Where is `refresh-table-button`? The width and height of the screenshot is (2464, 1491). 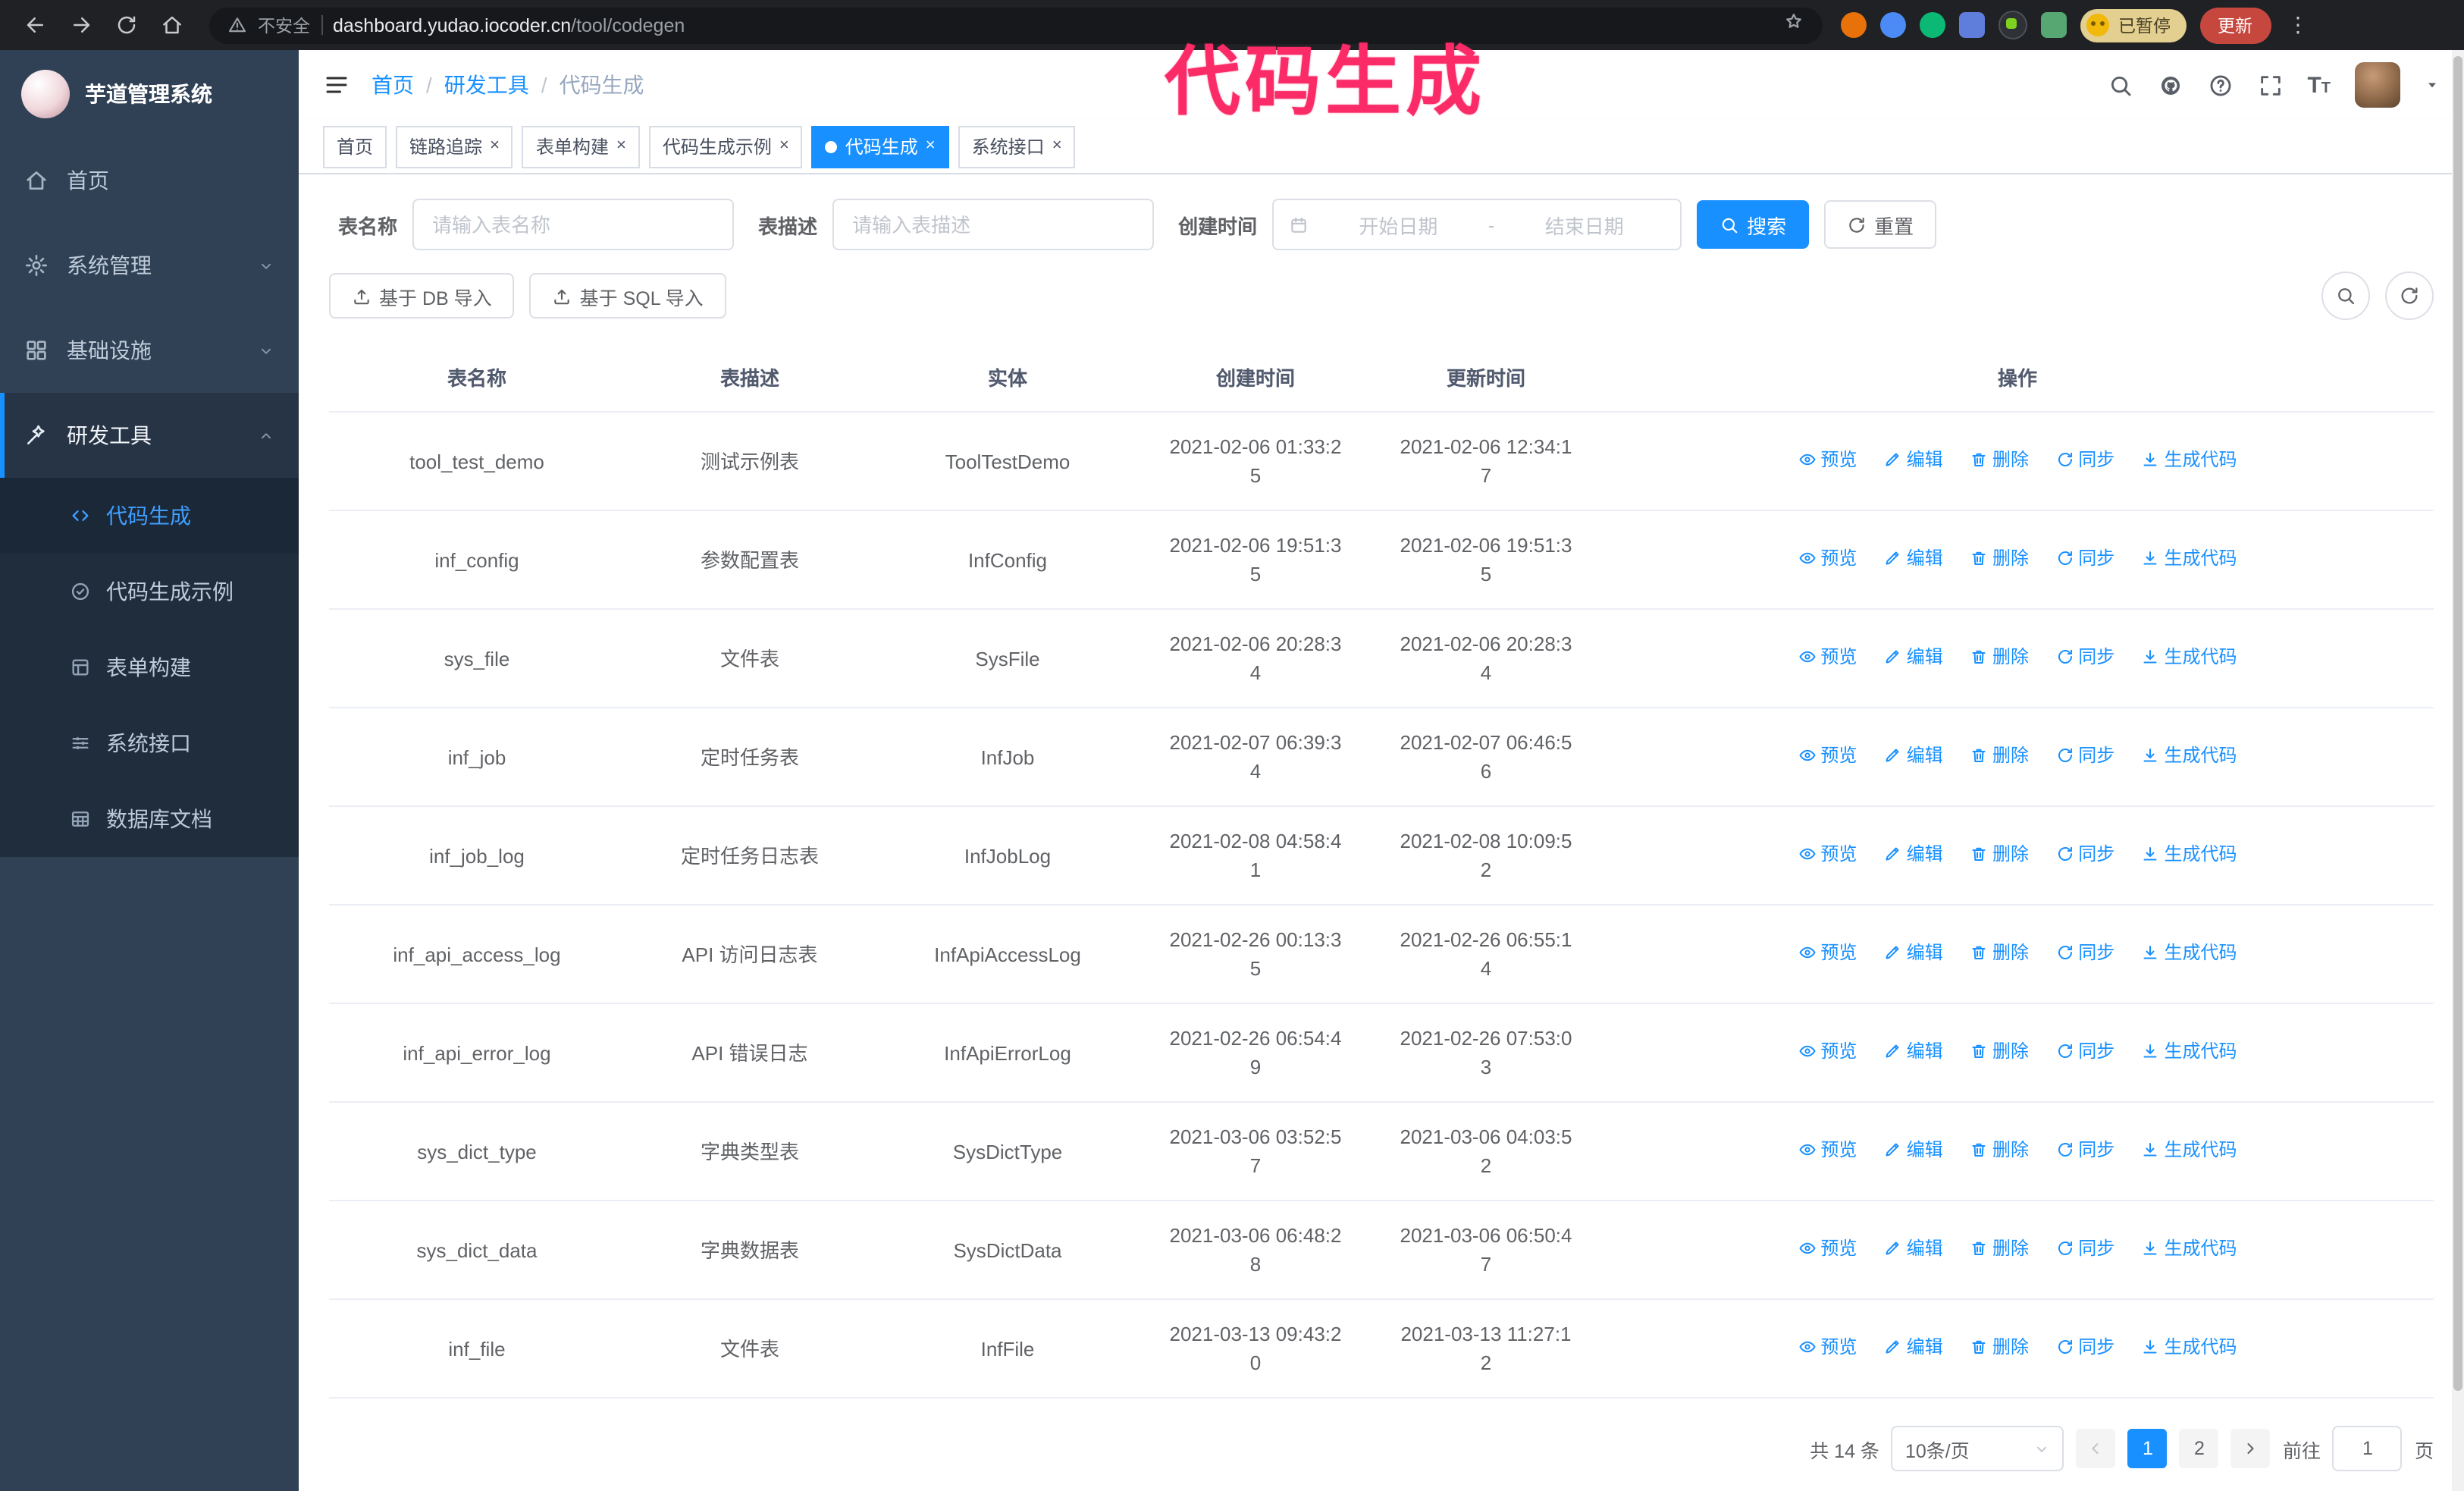 refresh-table-button is located at coordinates (2410, 296).